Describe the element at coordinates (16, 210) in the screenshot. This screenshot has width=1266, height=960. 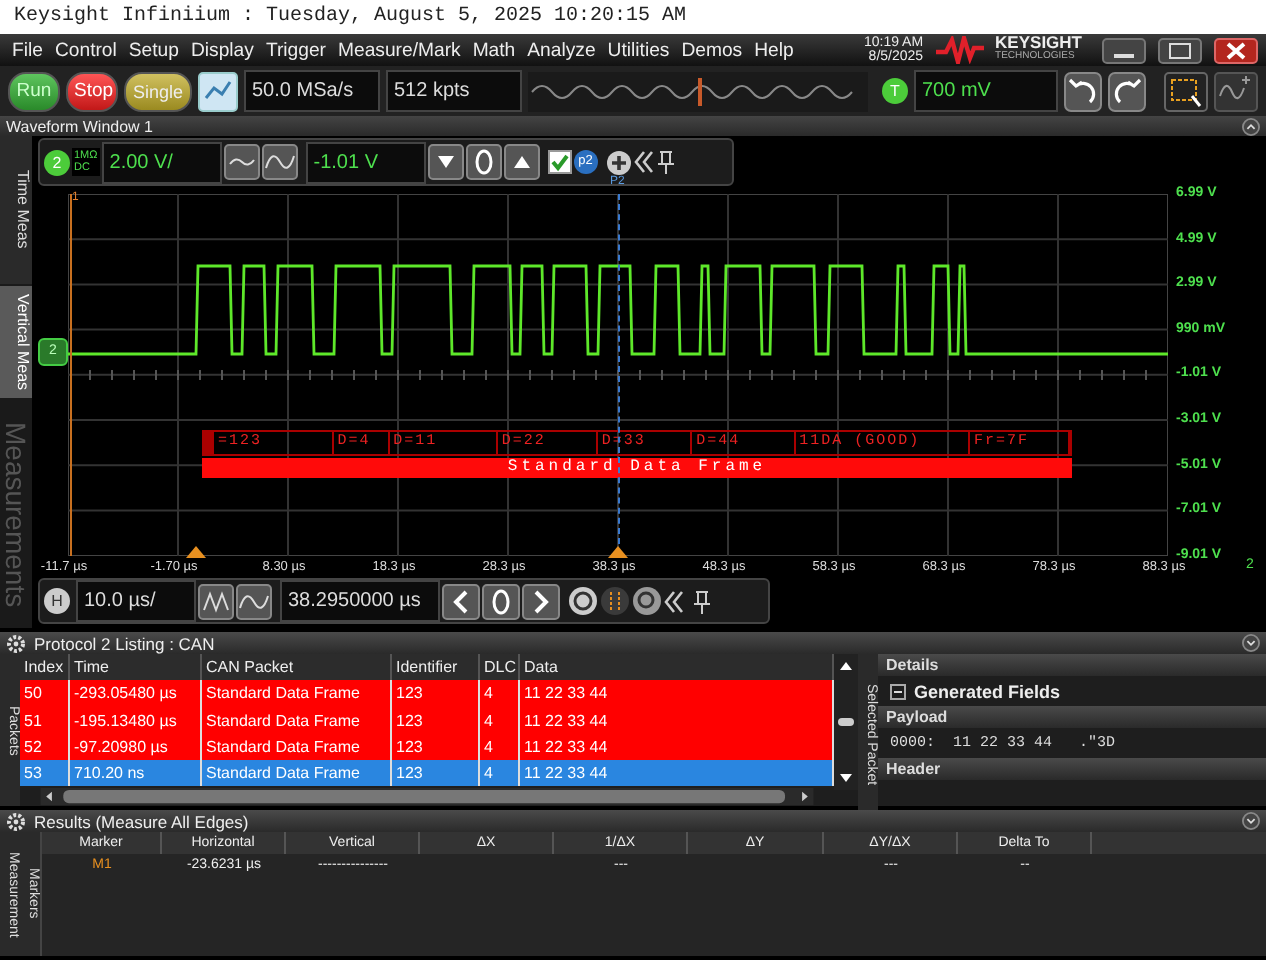
I see `side-tab: Time Meas` at that location.